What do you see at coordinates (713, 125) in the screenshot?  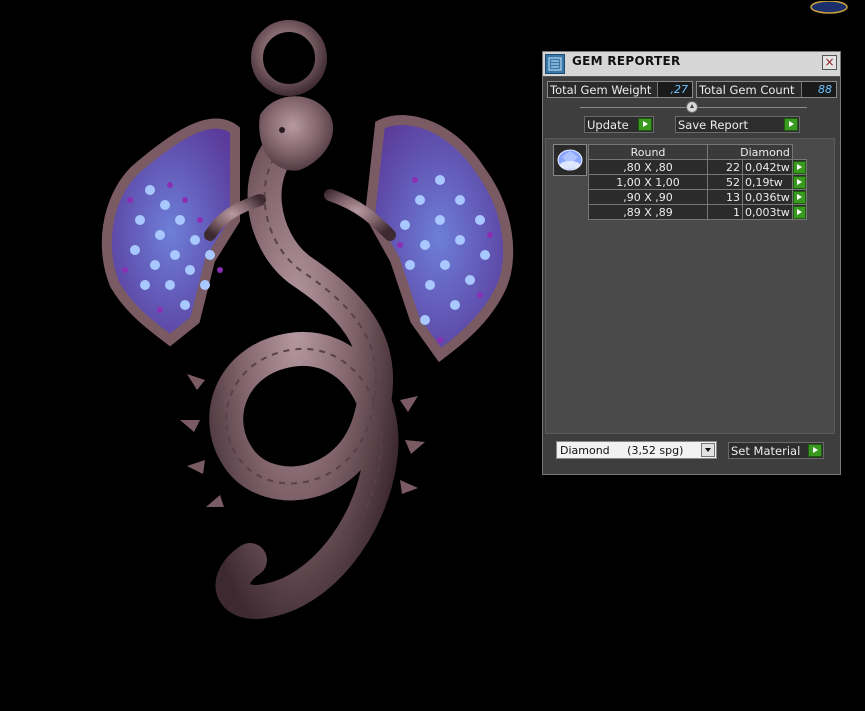 I see `save-report-button-label: Save Report` at bounding box center [713, 125].